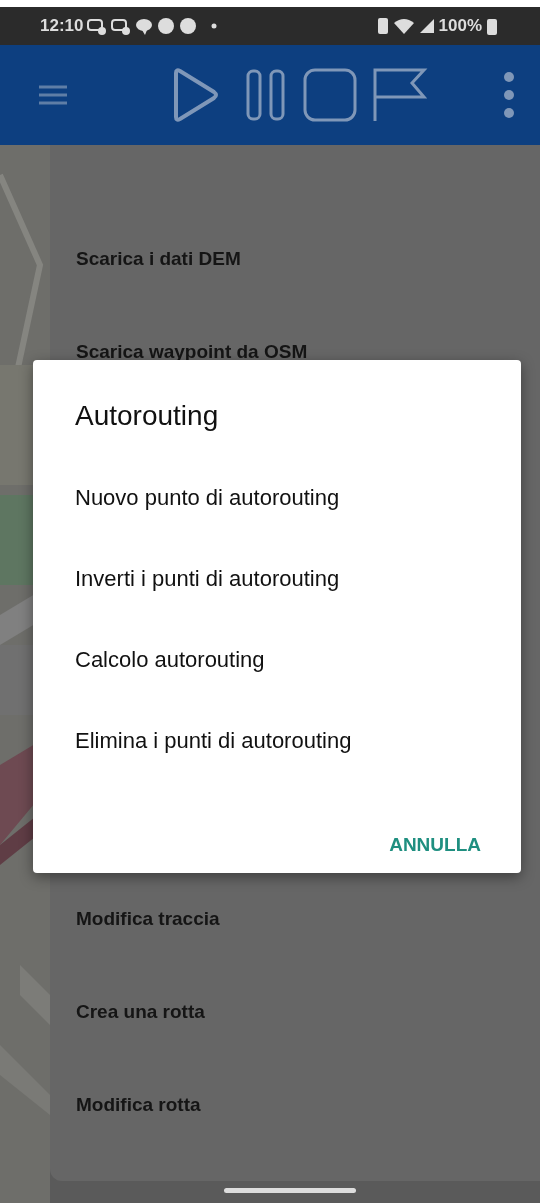  What do you see at coordinates (400, 95) in the screenshot?
I see `flag-icon` at bounding box center [400, 95].